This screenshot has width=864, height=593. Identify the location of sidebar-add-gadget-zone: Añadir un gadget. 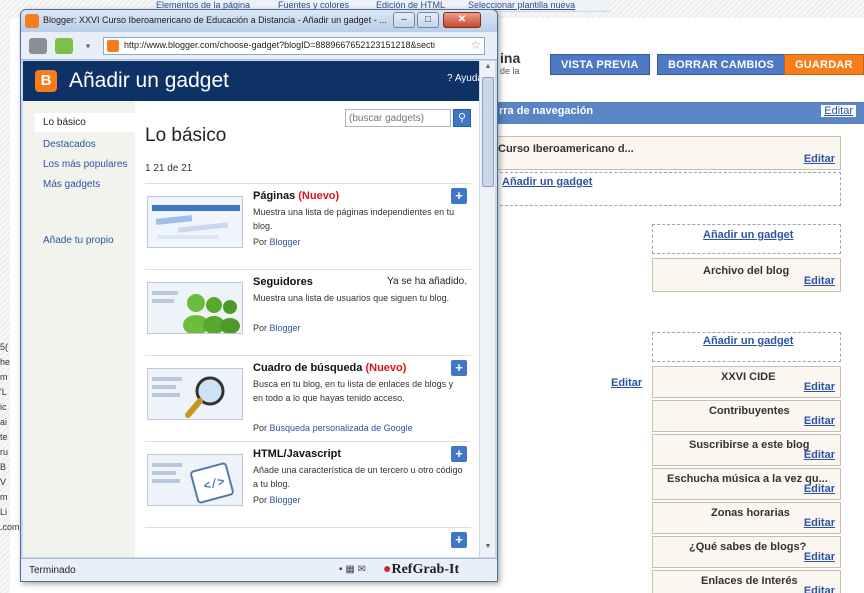
(746, 239).